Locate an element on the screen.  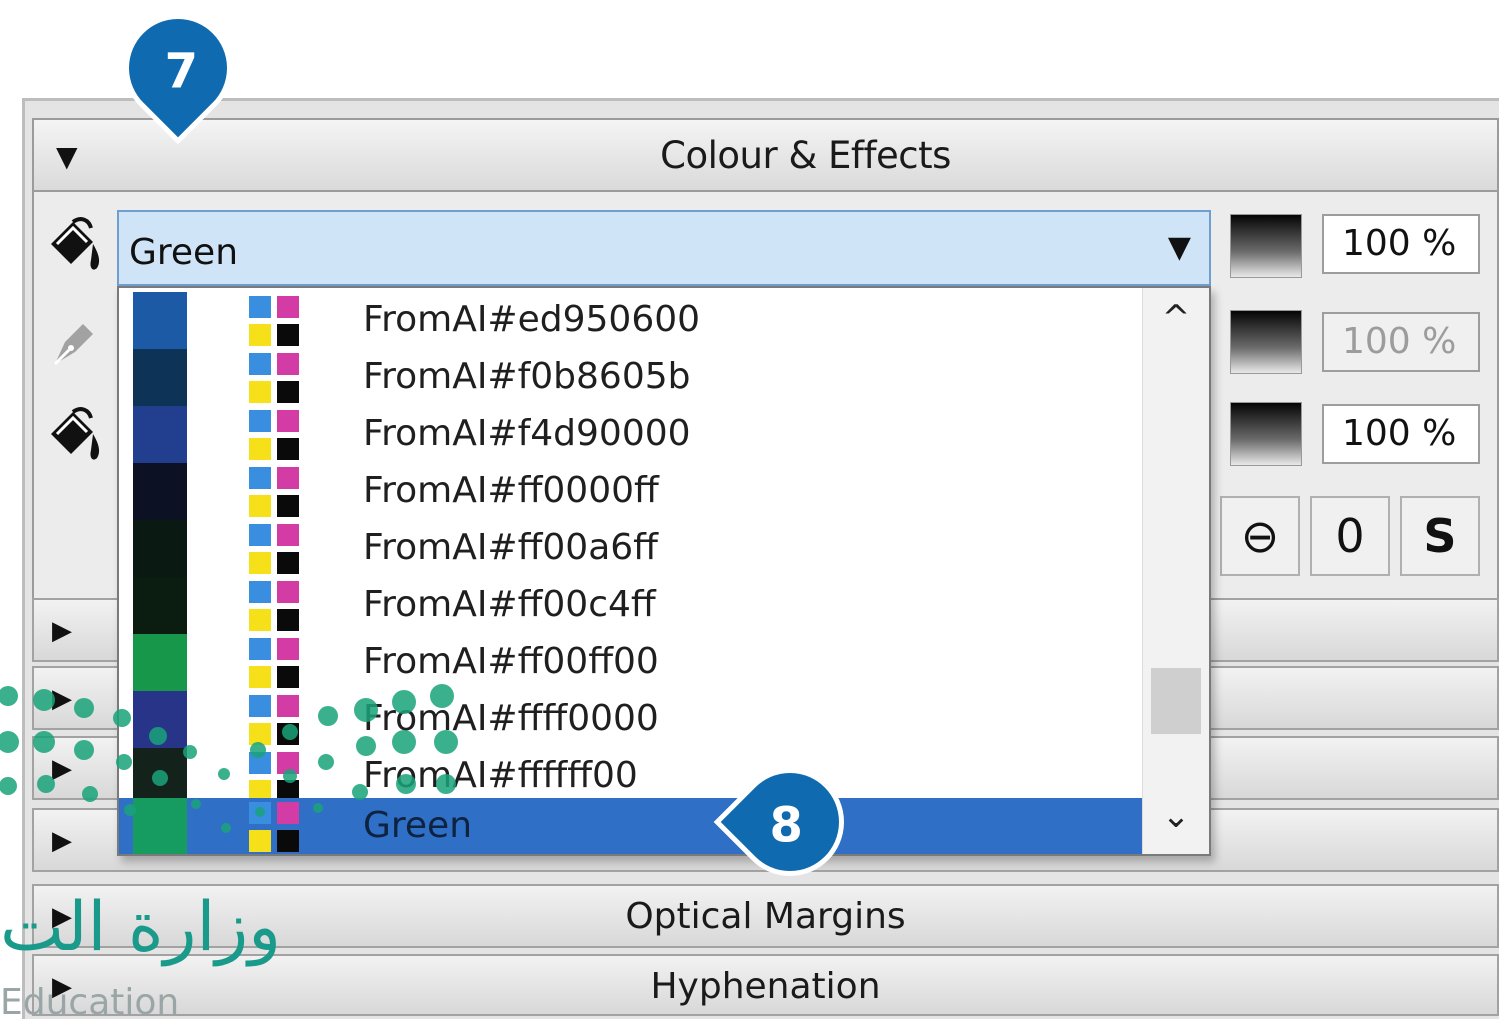
list-item: FromAI#f0b8605b is located at coordinates (632, 377).